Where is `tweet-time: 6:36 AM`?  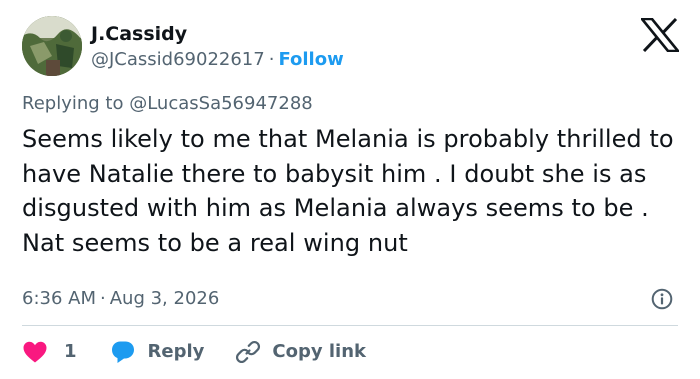
tweet-time: 6:36 AM is located at coordinates (59, 298).